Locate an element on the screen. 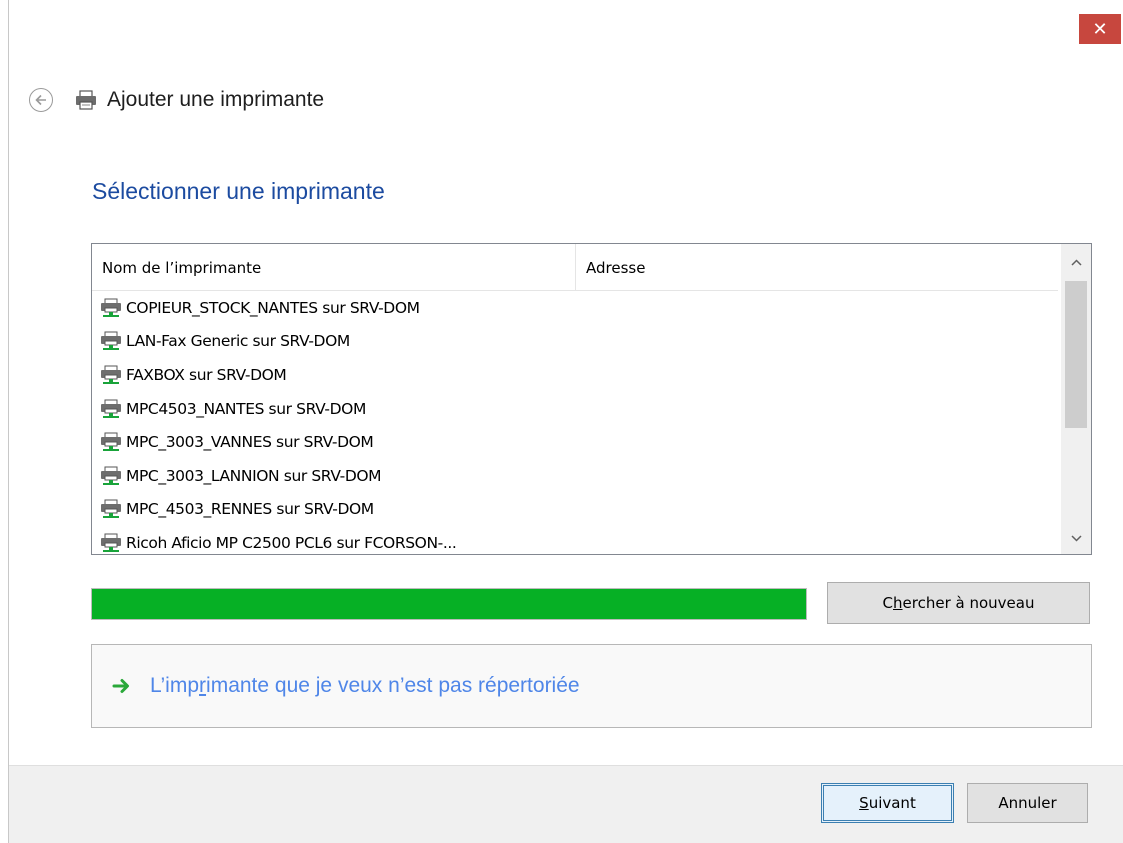 The image size is (1123, 843). search-again-button: Chercher à nouveau is located at coordinates (958, 603).